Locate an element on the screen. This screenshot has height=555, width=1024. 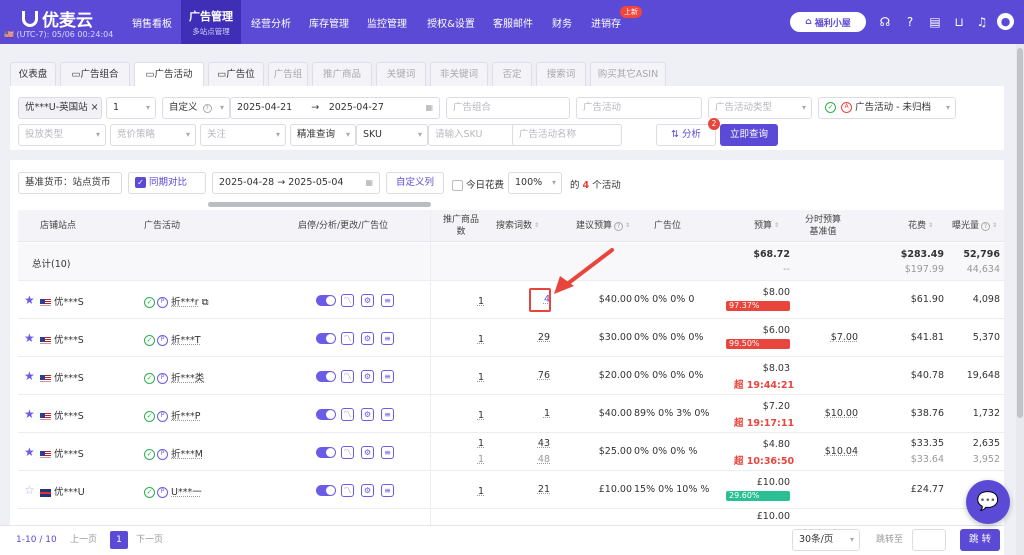
nav-monitoring: 监控管理 is located at coordinates (387, 22).